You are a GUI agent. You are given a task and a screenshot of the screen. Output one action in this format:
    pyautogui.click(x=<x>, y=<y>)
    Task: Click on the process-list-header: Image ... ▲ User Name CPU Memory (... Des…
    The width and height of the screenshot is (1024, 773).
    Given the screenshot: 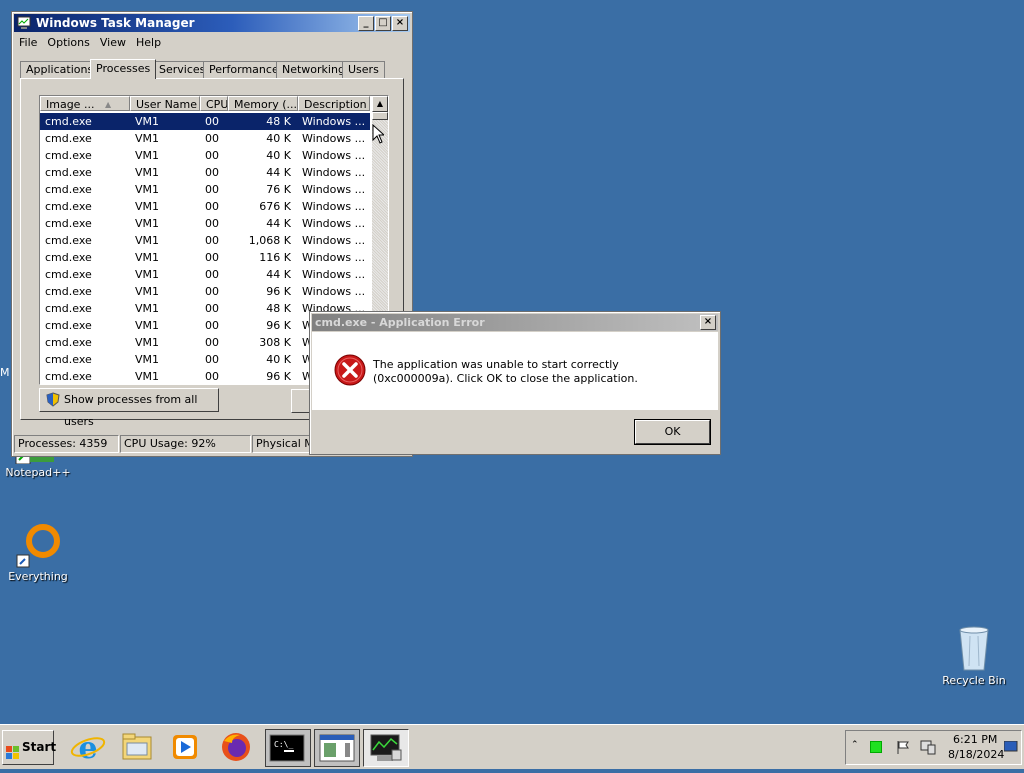 What is the action you would take?
    pyautogui.click(x=205, y=104)
    